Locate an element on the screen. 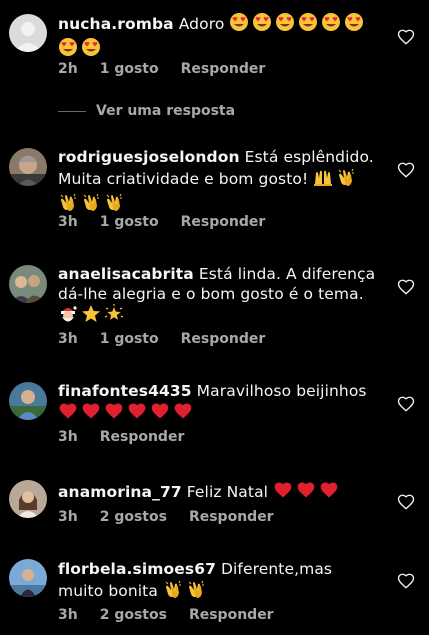 The height and width of the screenshot is (635, 429). comment-text: nucha.romba Adoro is located at coordinates (217, 37).